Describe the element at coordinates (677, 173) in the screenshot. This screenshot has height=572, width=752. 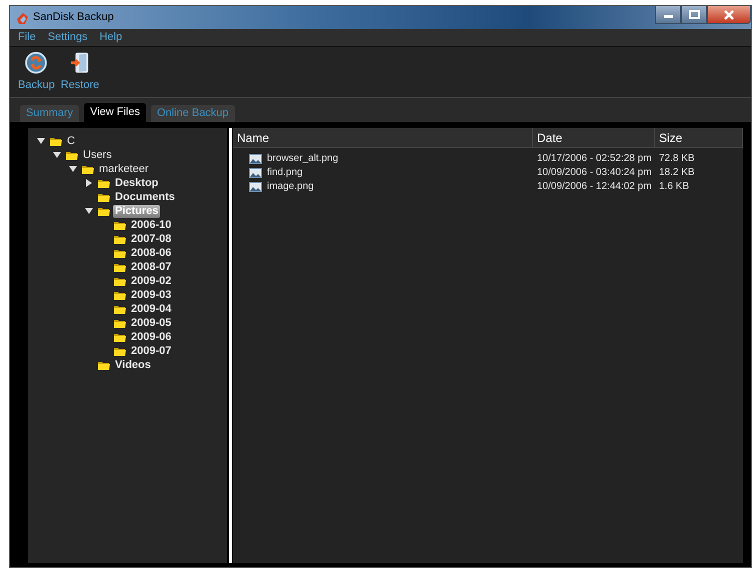
I see `table-cell-text: 18.2 KB` at that location.